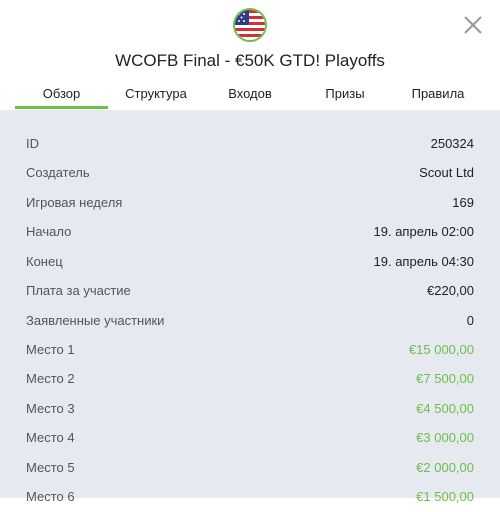 This screenshot has width=500, height=512. Describe the element at coordinates (44, 261) in the screenshot. I see `detail-label: Конец` at that location.